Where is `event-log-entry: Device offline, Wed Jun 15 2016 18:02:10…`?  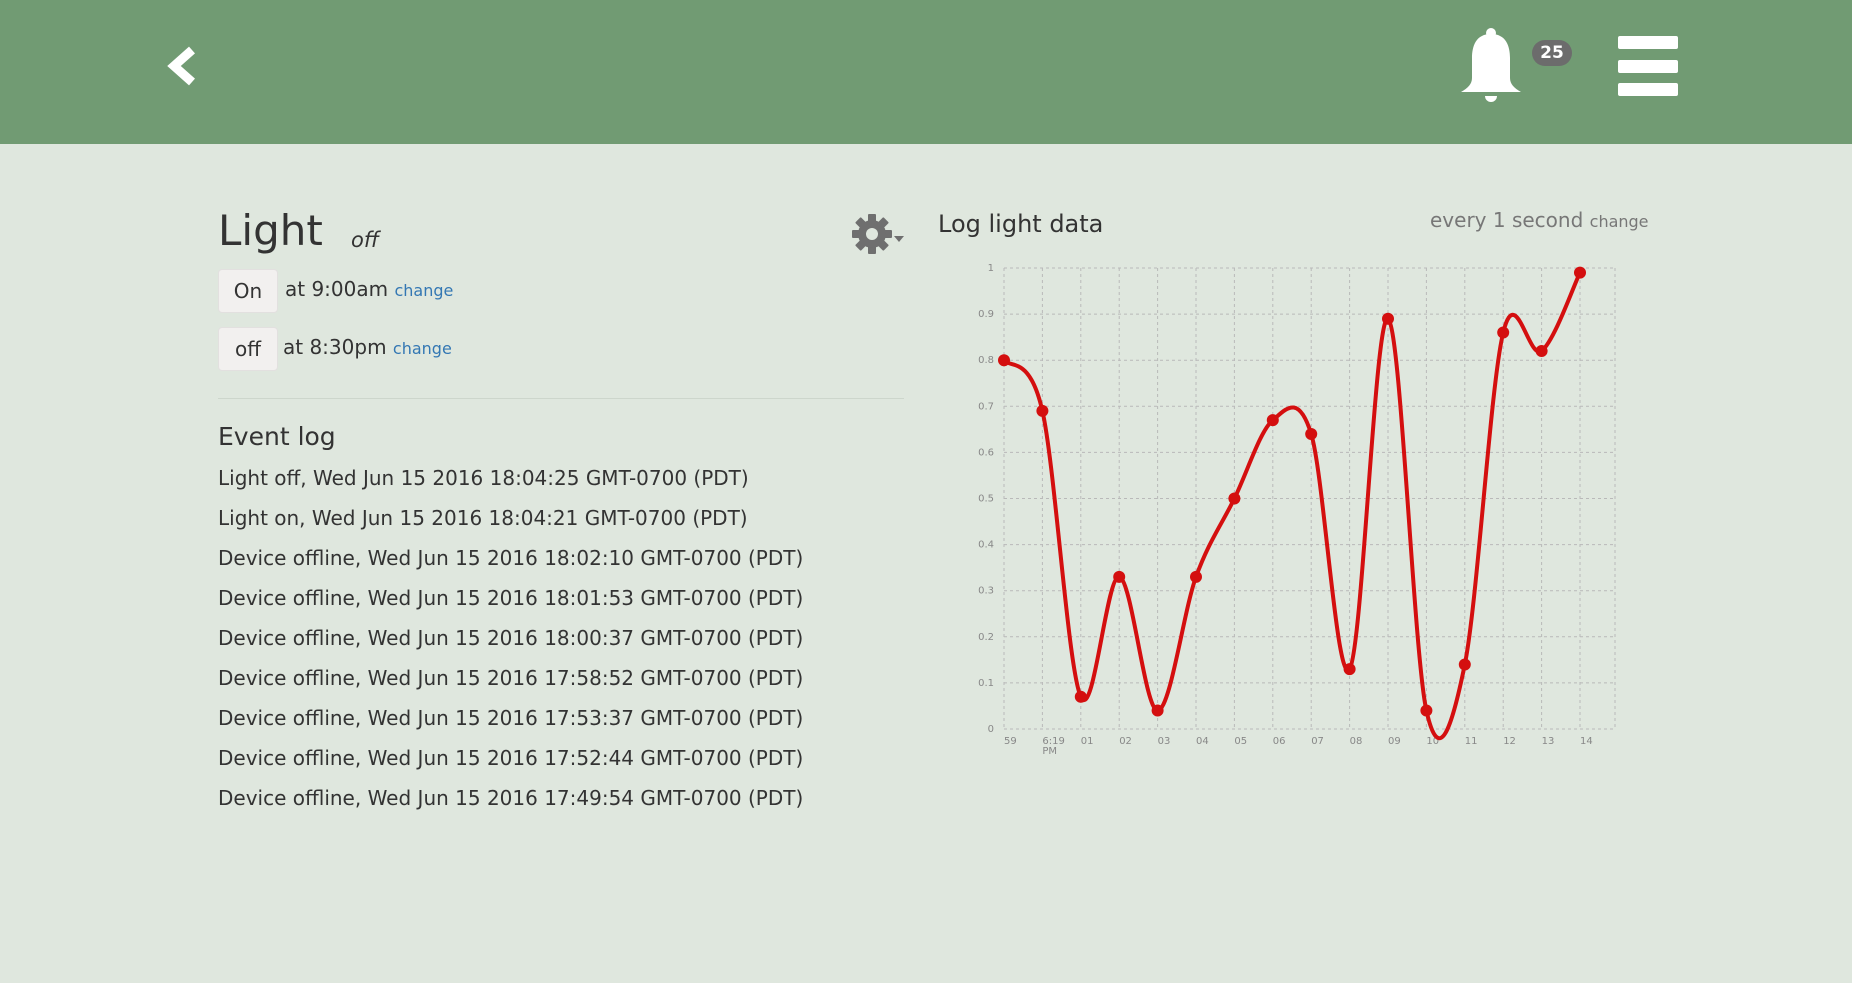
event-log-entry: Device offline, Wed Jun 15 2016 18:02:10… is located at coordinates (511, 558).